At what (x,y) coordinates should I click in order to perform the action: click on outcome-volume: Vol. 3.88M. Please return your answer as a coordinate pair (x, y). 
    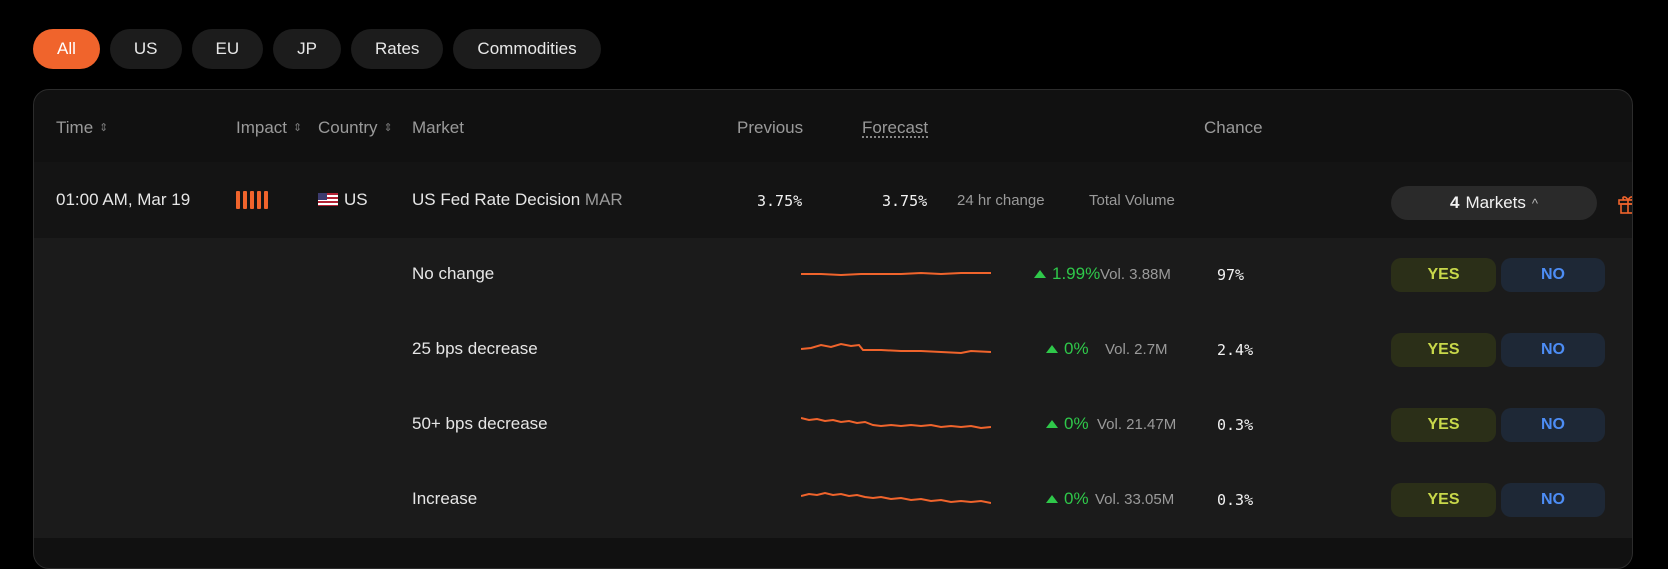
    Looking at the image, I should click on (1135, 274).